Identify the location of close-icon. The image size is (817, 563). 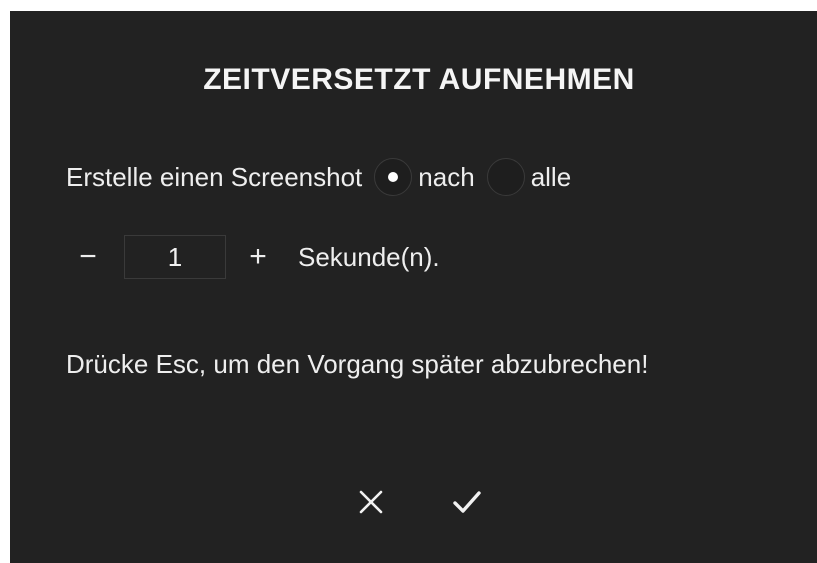
(371, 502).